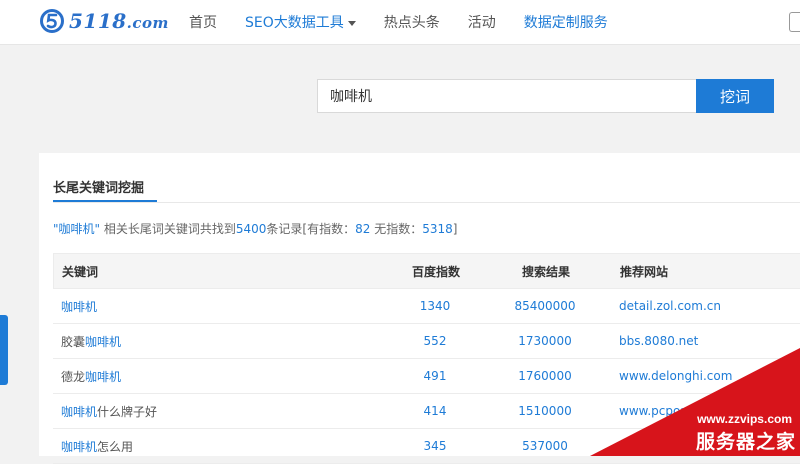 The height and width of the screenshot is (464, 800). Describe the element at coordinates (115, 446) in the screenshot. I see `keyword-suffix: 怎么用` at that location.